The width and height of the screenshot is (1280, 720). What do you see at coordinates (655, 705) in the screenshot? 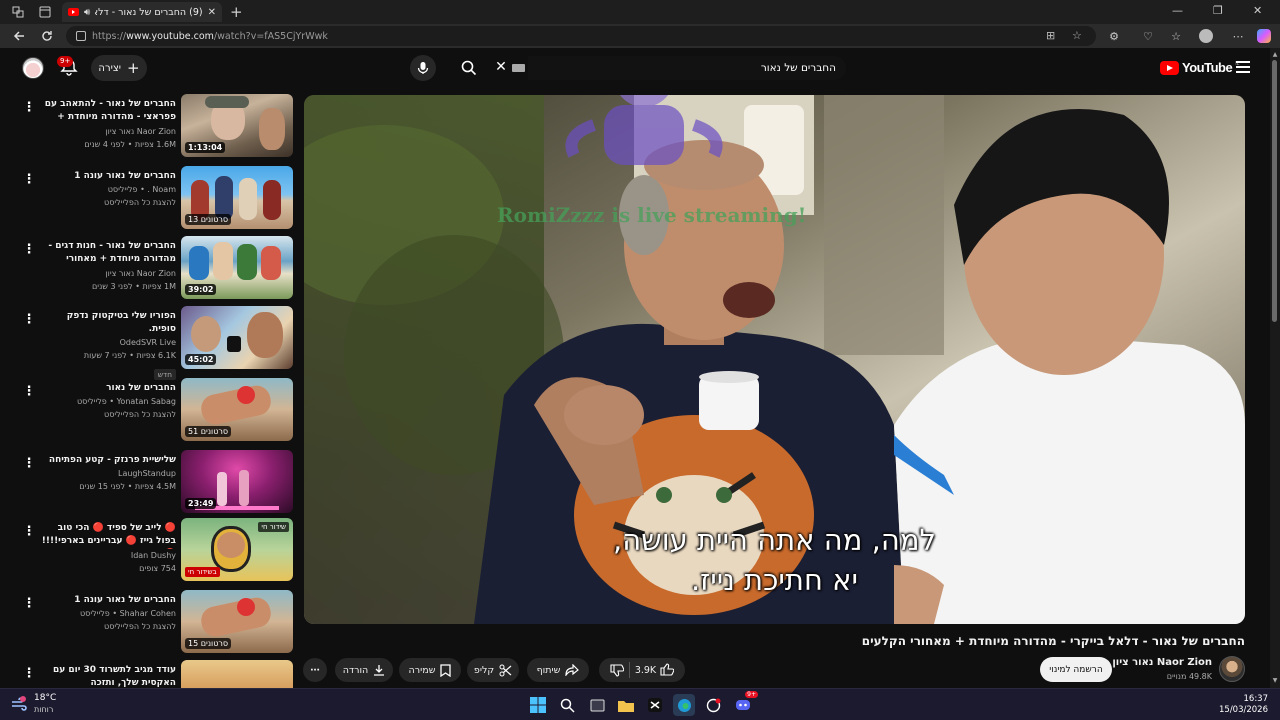
I see `capcut-icon` at bounding box center [655, 705].